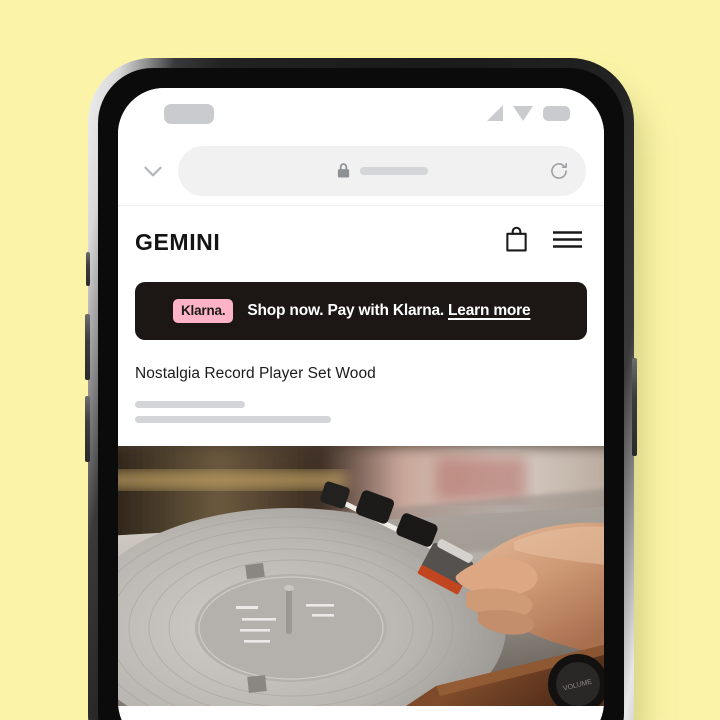 Image resolution: width=720 pixels, height=720 pixels. I want to click on product-title: Nostalgia Record Player Set Wood, so click(255, 373).